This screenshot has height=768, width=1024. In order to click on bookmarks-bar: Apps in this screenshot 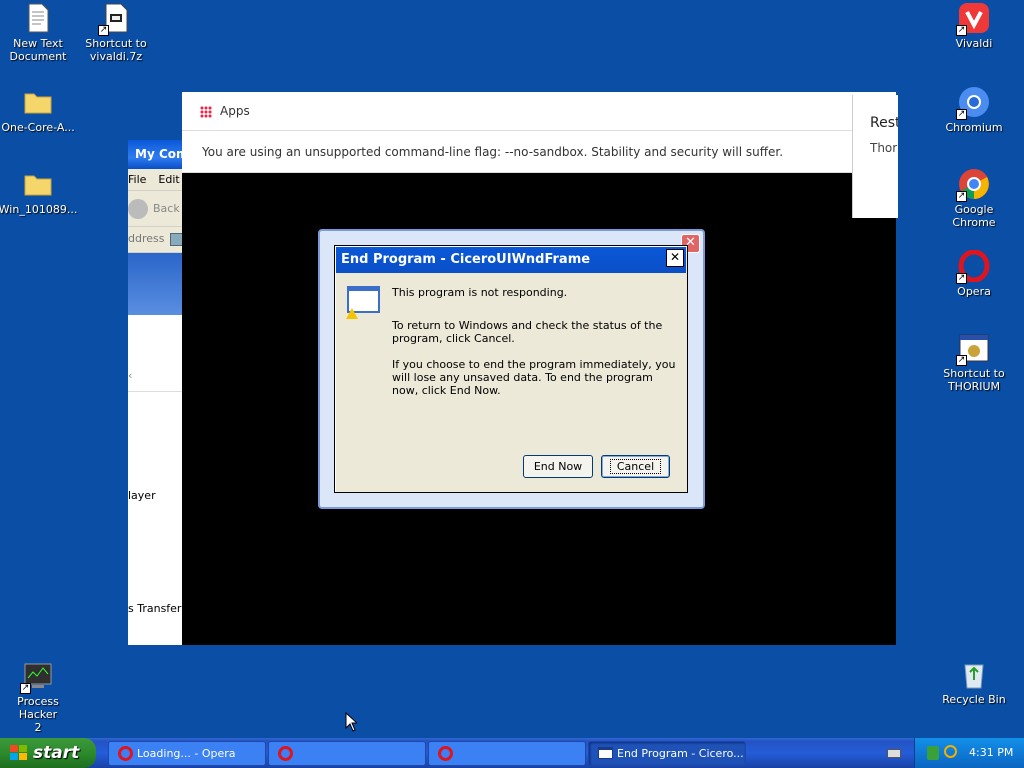, I will do `click(539, 111)`.